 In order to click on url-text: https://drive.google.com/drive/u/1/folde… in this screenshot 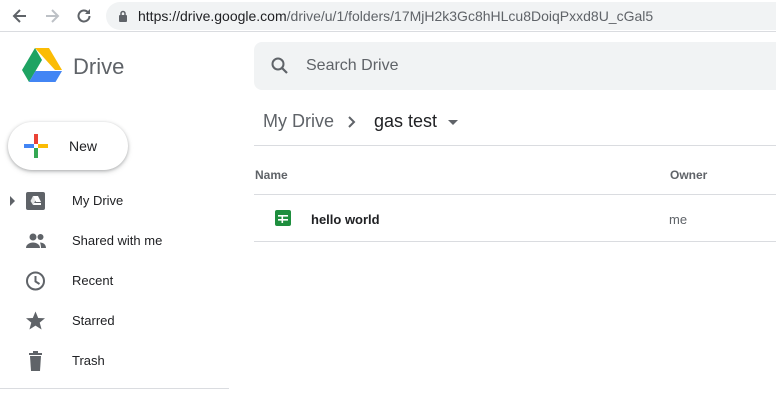, I will do `click(395, 16)`.